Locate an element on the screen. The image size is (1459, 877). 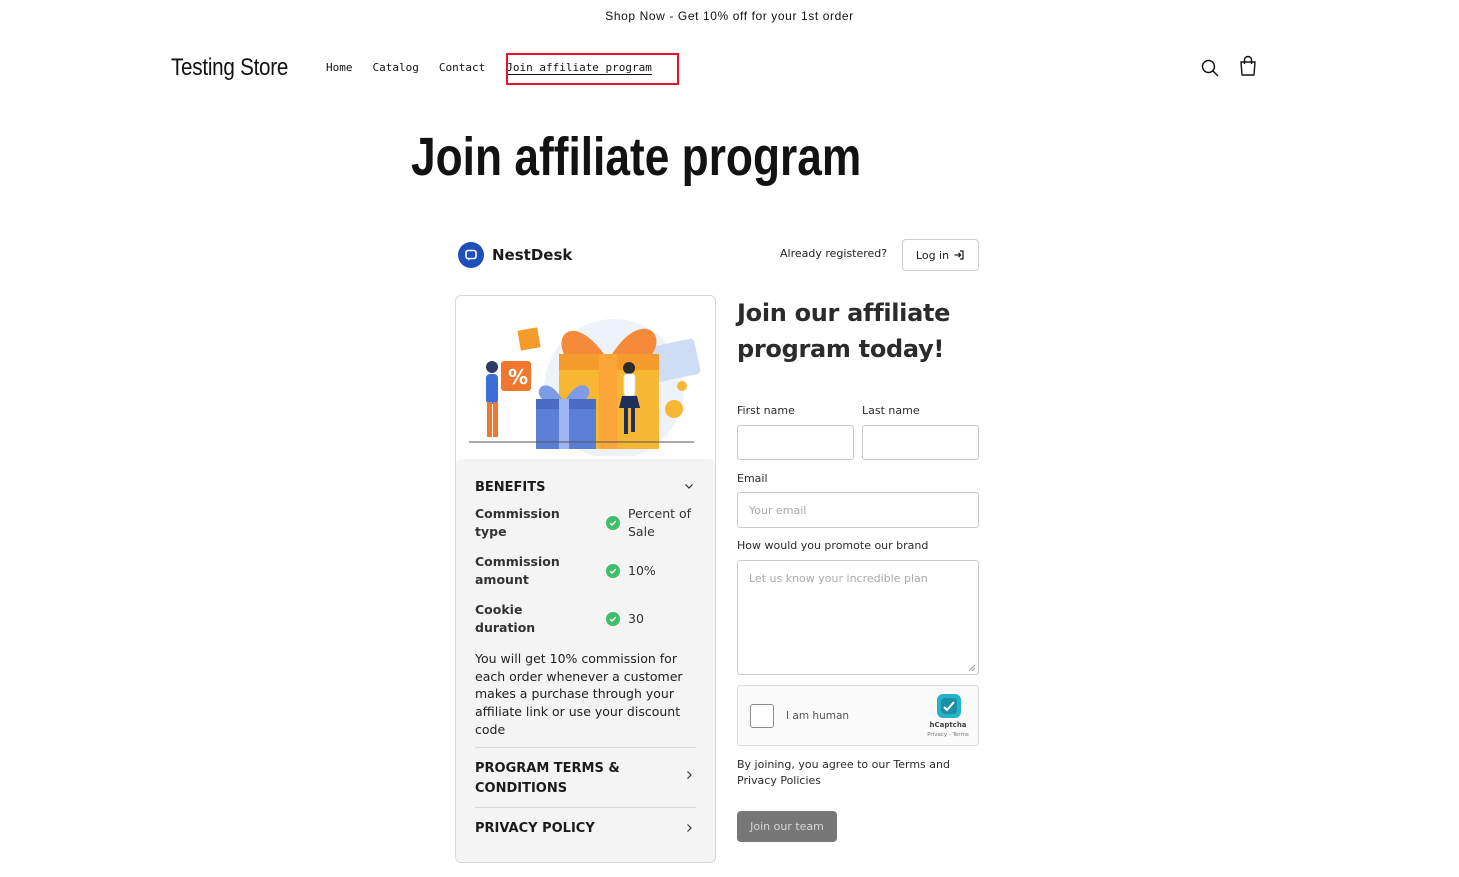
nav-highlight-box is located at coordinates (592, 69).